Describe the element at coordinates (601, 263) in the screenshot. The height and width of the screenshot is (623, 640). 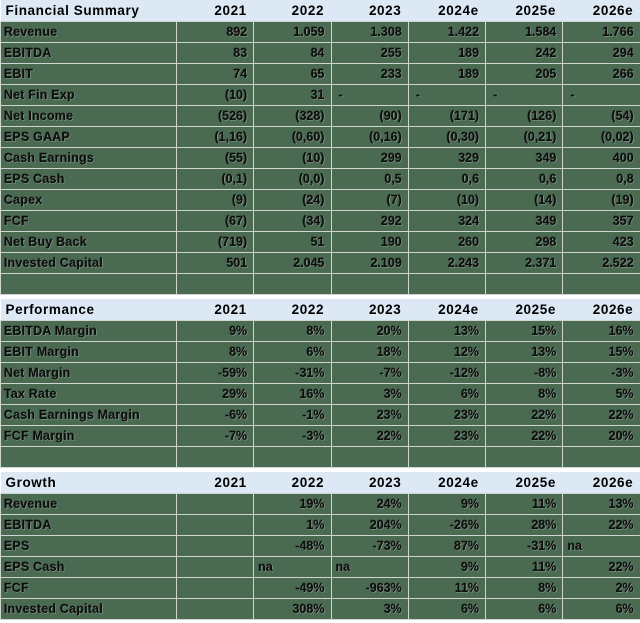
I see `row-value-cell: 2.522` at that location.